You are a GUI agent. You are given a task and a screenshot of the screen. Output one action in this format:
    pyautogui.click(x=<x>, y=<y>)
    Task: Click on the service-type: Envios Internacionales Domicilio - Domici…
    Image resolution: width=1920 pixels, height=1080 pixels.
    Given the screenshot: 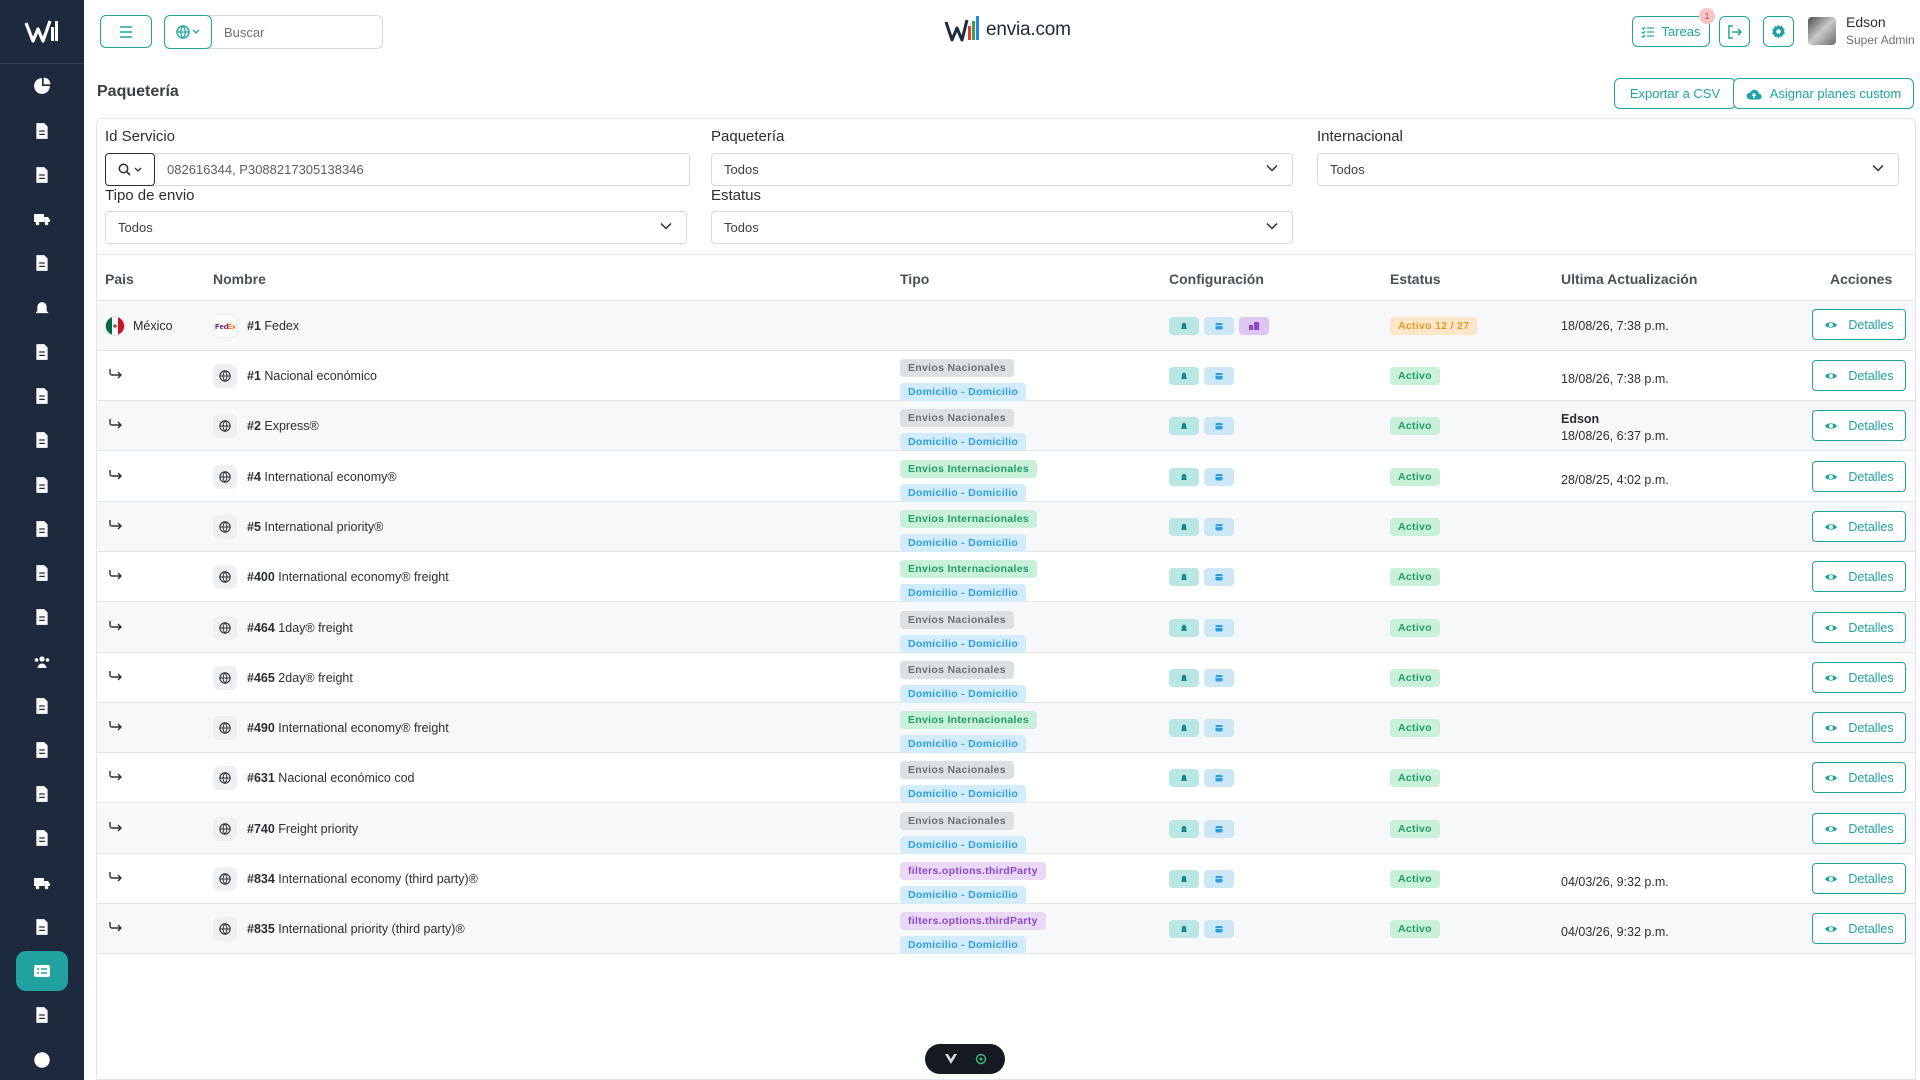 What is the action you would take?
    pyautogui.click(x=968, y=581)
    